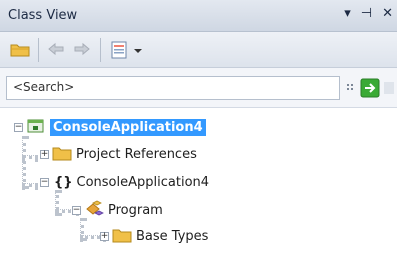  I want to click on go-search-icon, so click(370, 89).